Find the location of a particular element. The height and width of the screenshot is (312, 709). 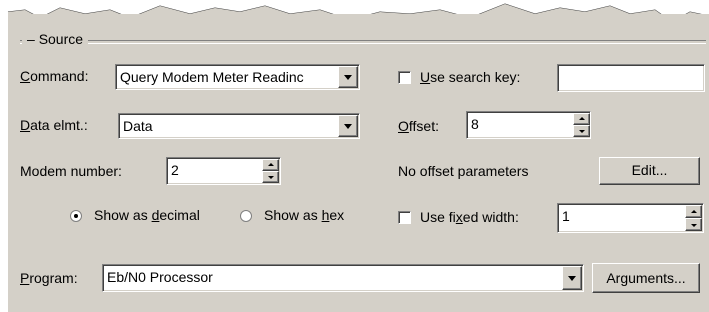

fixed-width-input: 1 is located at coordinates (630, 218).